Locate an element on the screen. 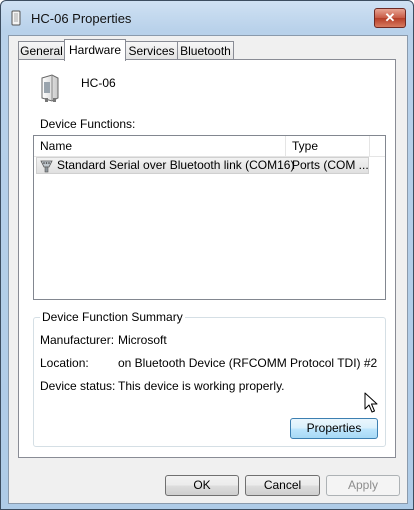 This screenshot has width=414, height=510. tab-services: Services is located at coordinates (151, 50).